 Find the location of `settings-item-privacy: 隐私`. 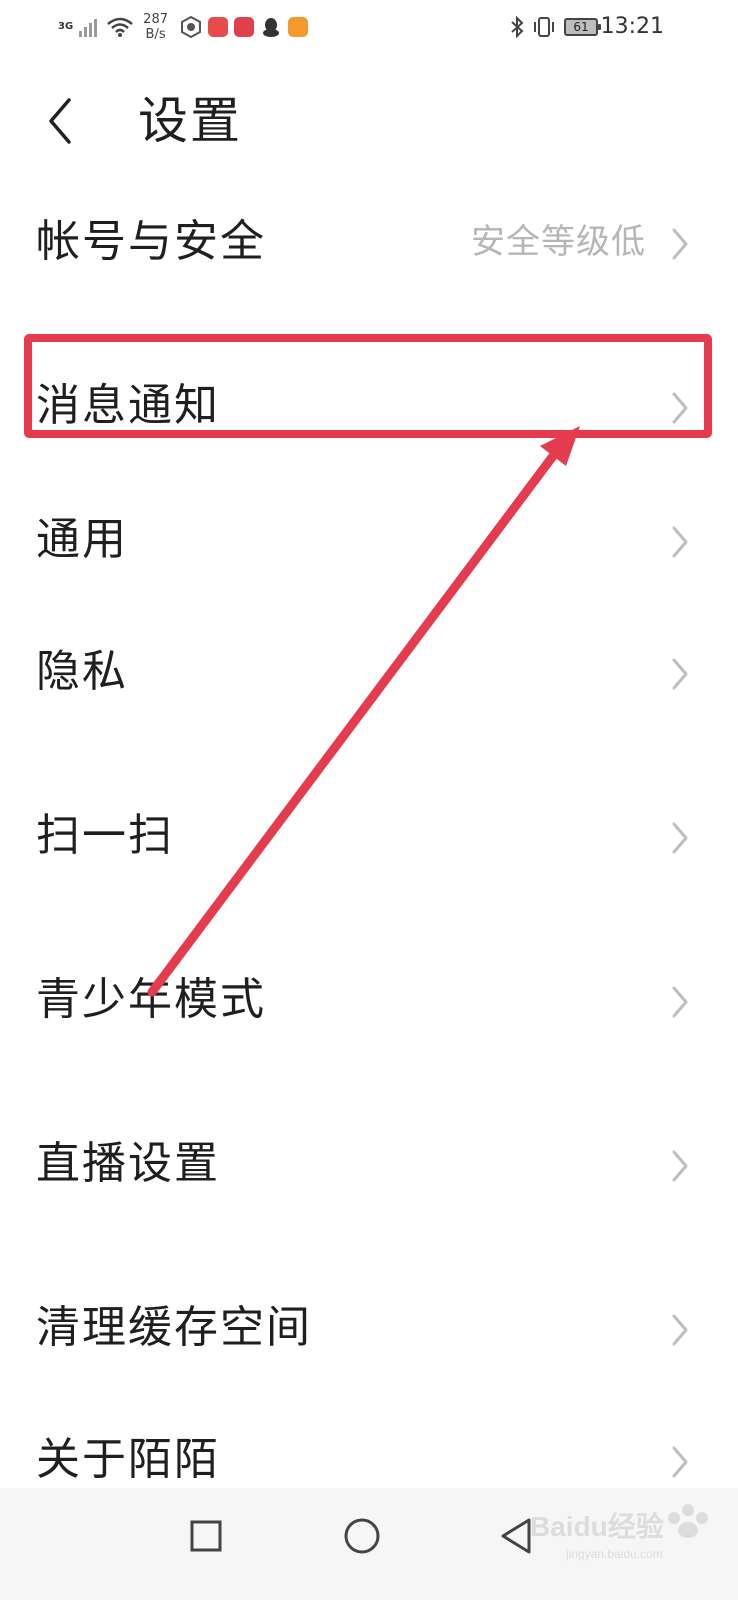

settings-item-privacy: 隐私 is located at coordinates (369, 677).